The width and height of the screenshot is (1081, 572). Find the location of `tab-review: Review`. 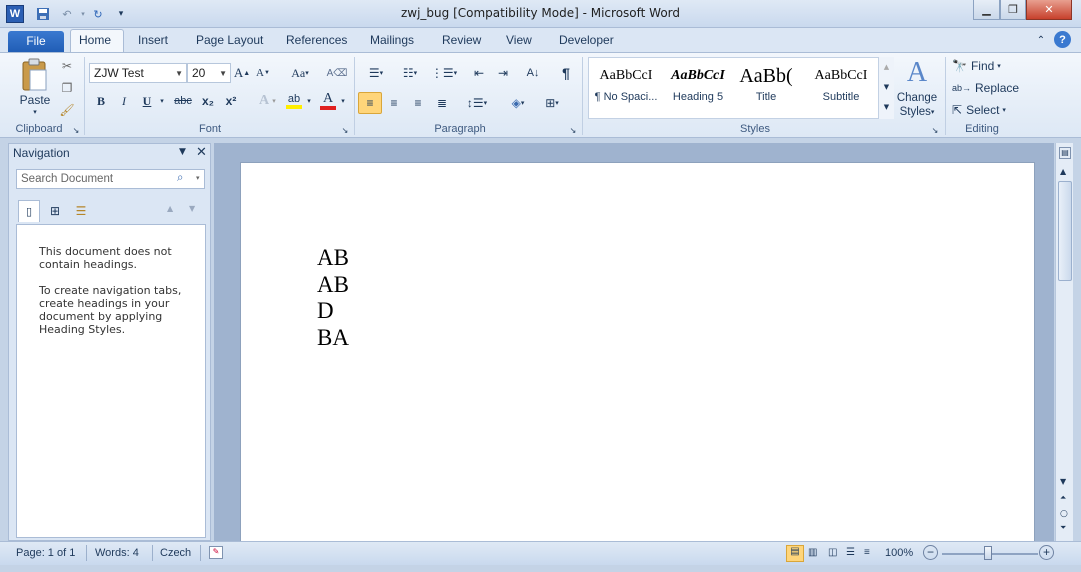

tab-review: Review is located at coordinates (461, 41).